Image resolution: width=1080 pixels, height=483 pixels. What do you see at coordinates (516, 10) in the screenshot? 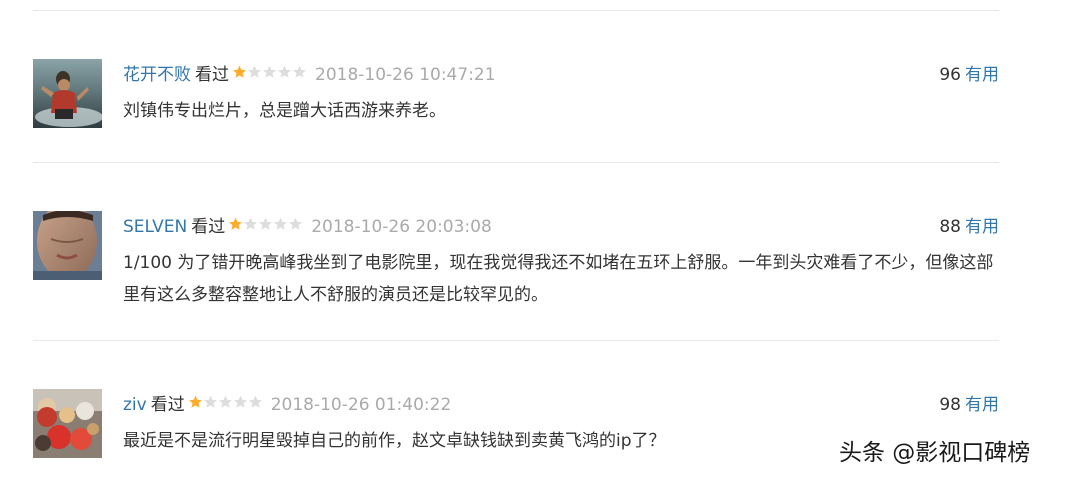
I see `top-divider` at bounding box center [516, 10].